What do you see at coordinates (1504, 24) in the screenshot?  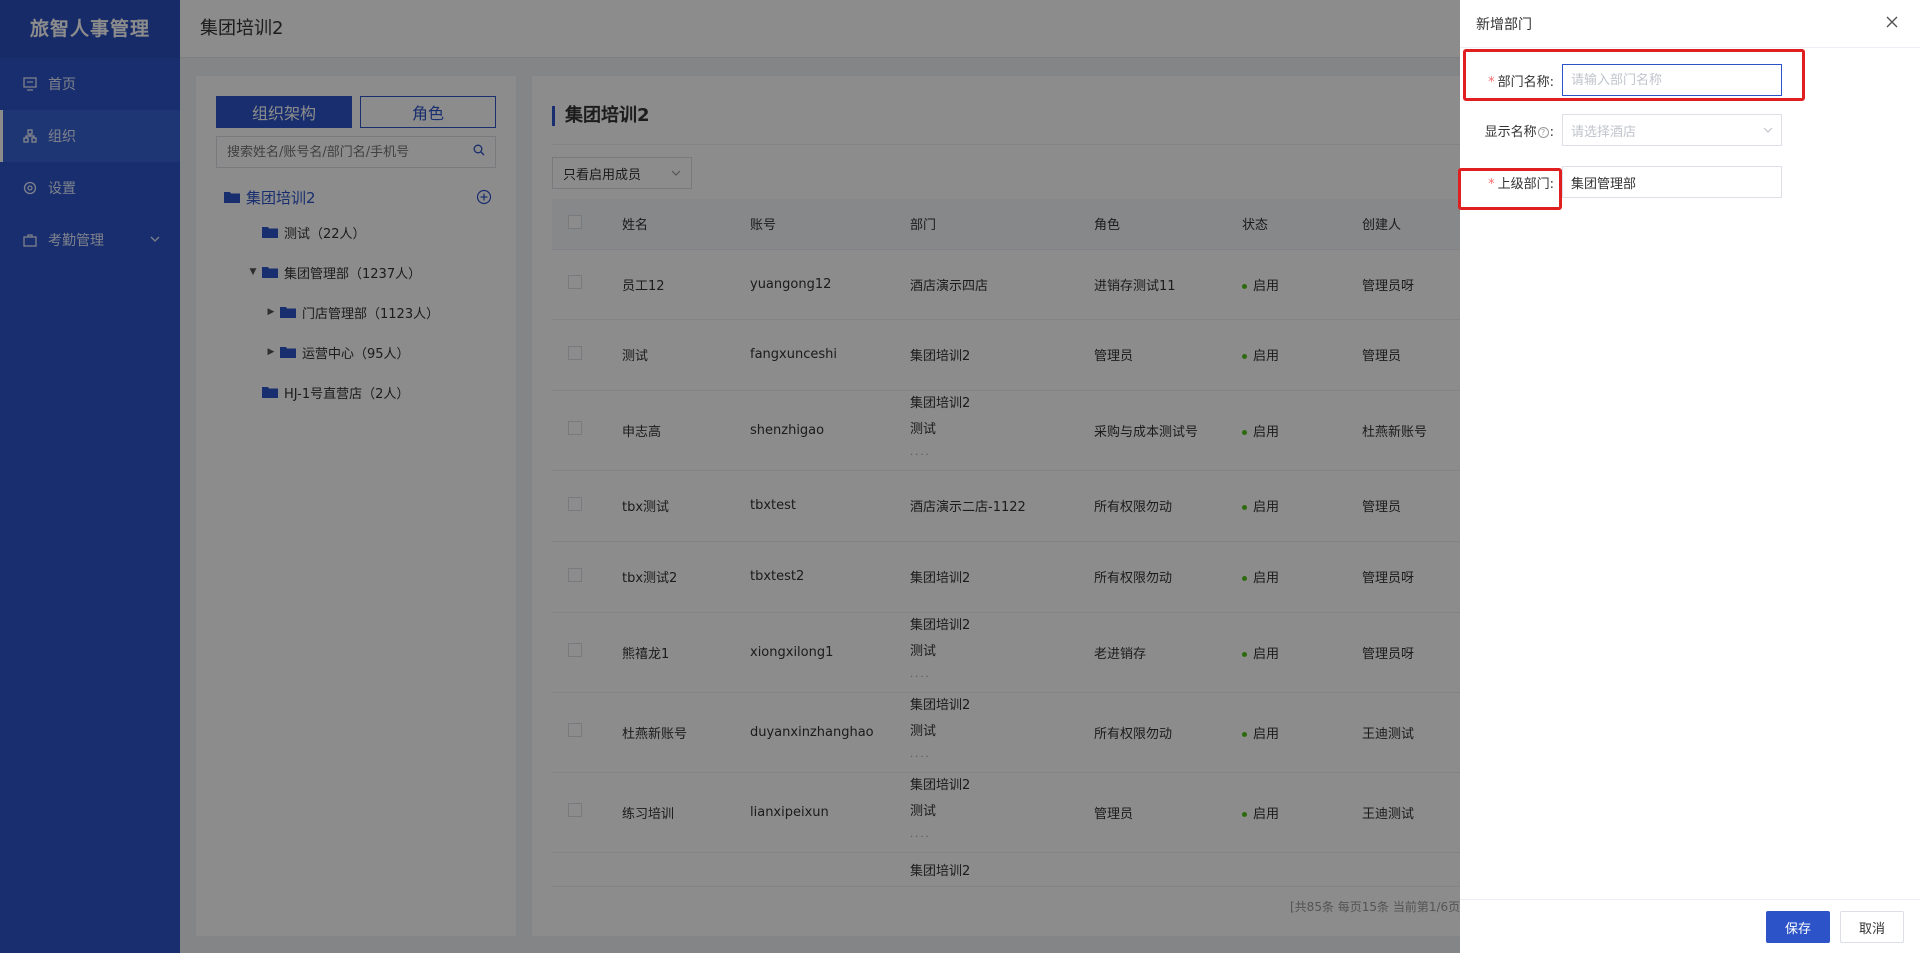 I see `drawer-title: 新增部门` at bounding box center [1504, 24].